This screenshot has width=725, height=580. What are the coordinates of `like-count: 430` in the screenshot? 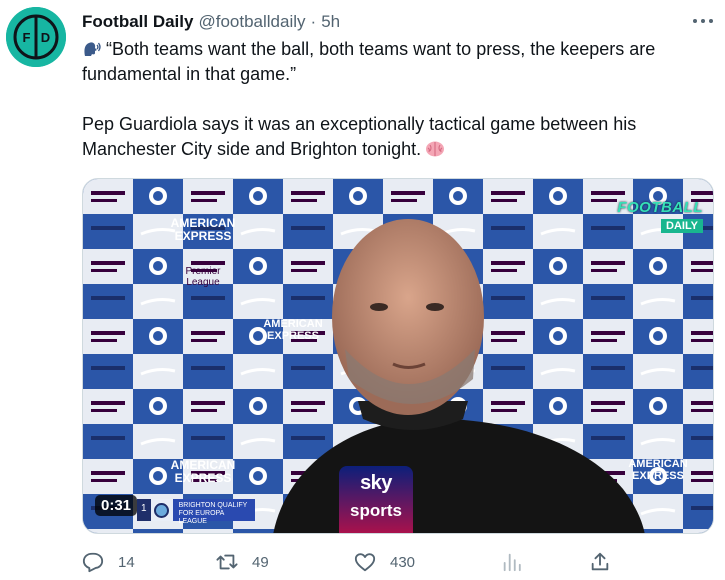 It's located at (403, 562).